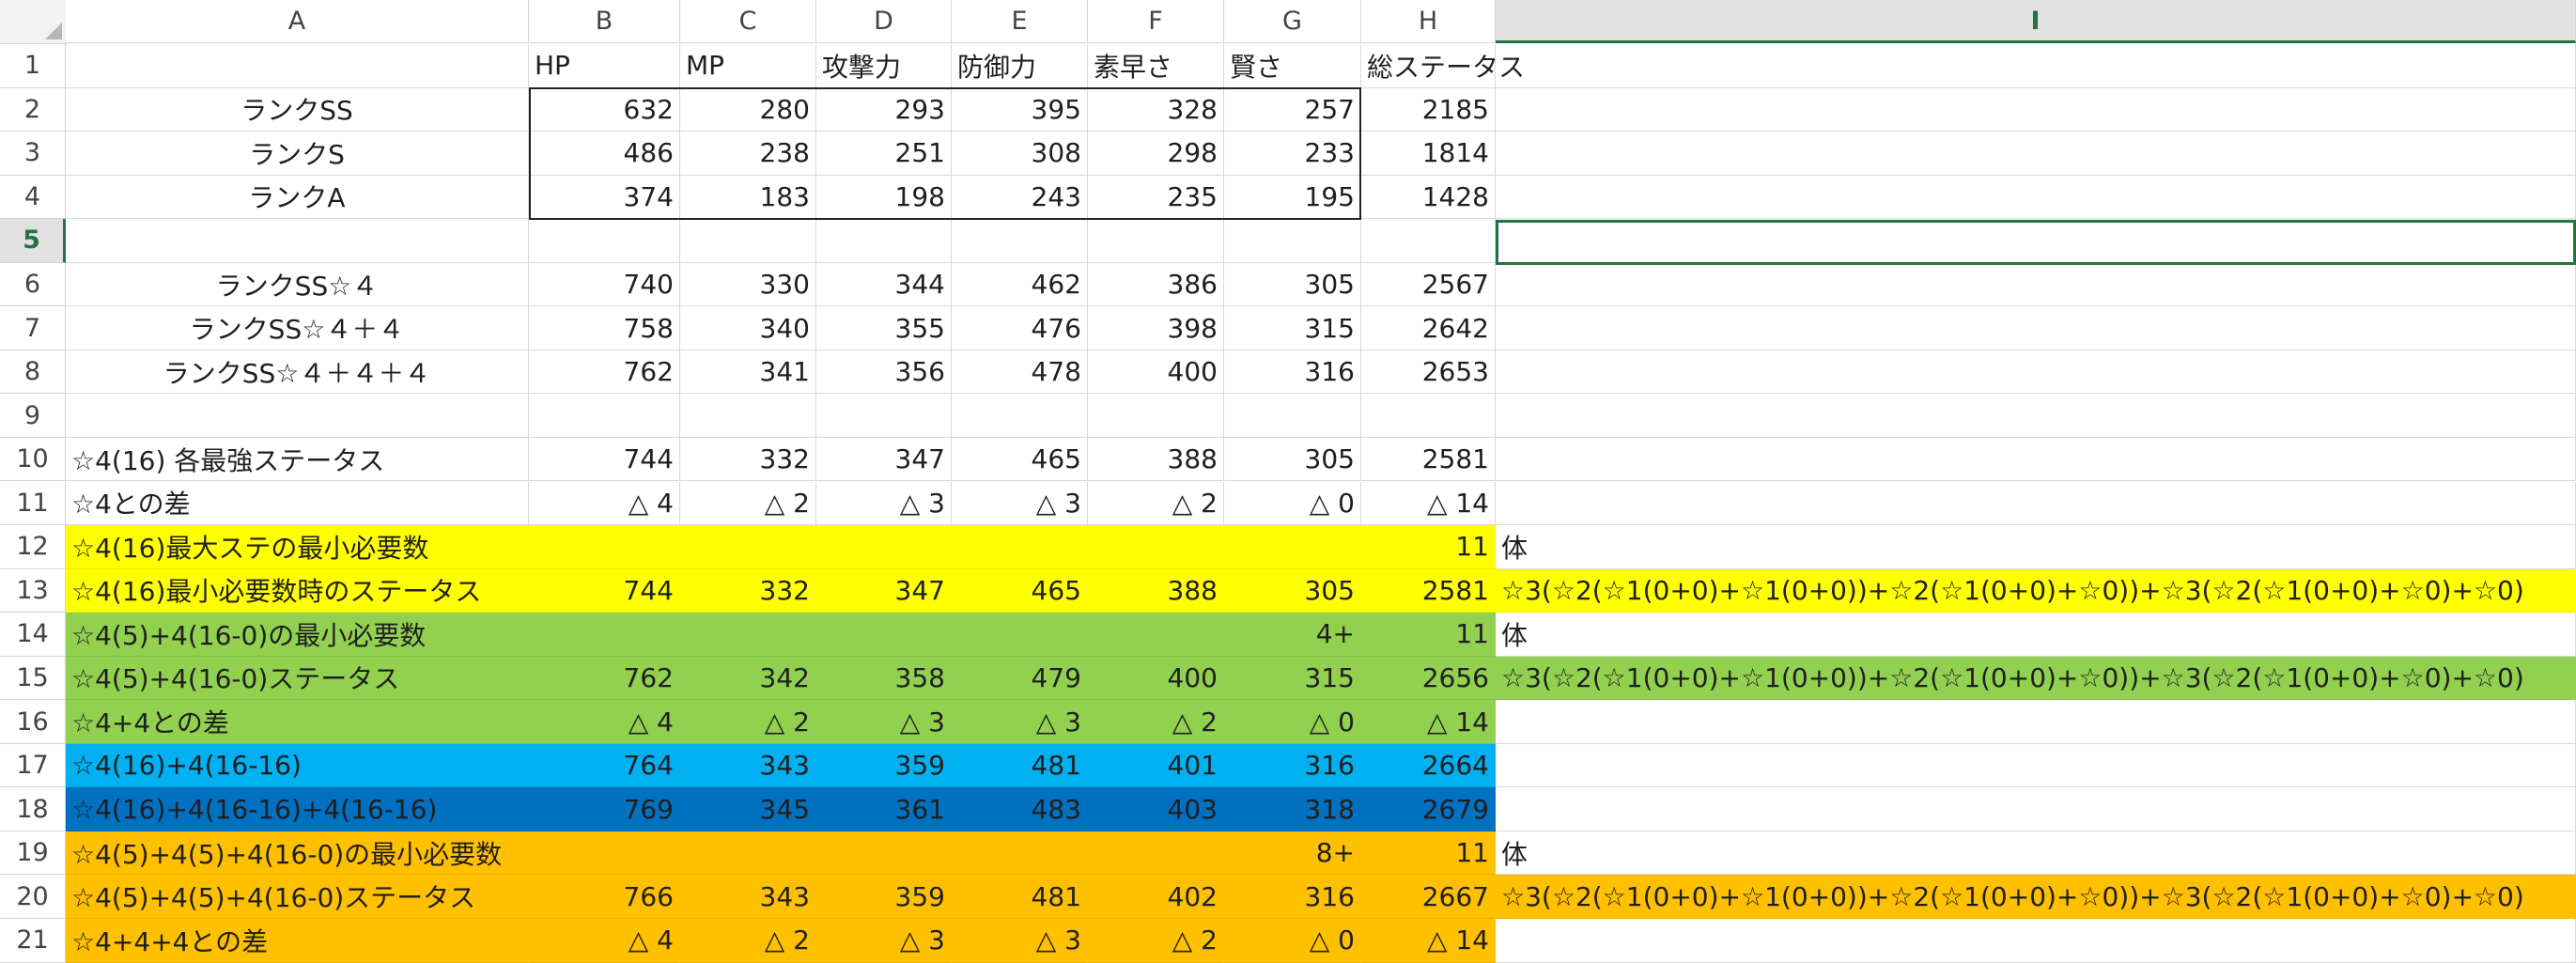  What do you see at coordinates (297, 154) in the screenshot?
I see `cell-a3: ランクS` at bounding box center [297, 154].